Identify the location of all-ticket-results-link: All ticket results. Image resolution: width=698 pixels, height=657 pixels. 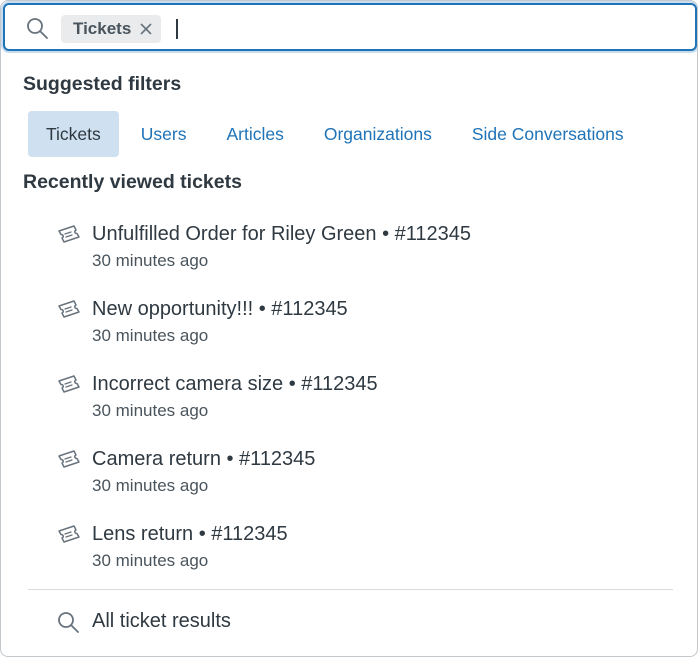
(349, 622).